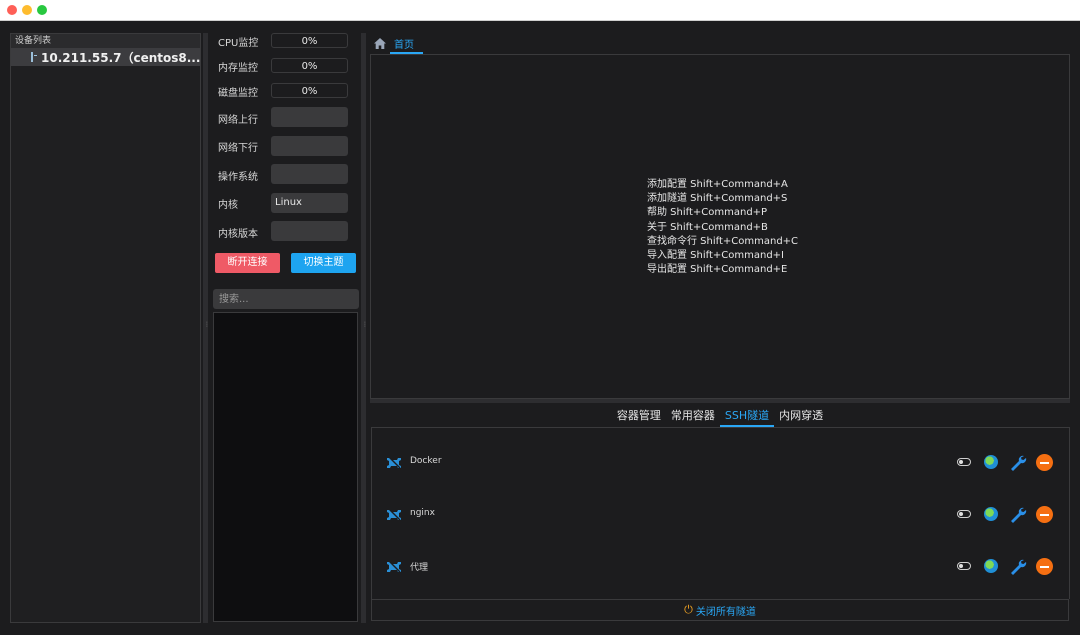 Image resolution: width=1080 pixels, height=635 pixels. Describe the element at coordinates (716, 256) in the screenshot. I see `shortcut-import-config: 导入配置 Shift+Command+I` at that location.